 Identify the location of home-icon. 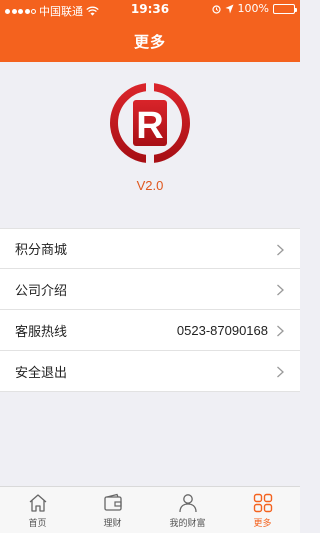
(37, 503).